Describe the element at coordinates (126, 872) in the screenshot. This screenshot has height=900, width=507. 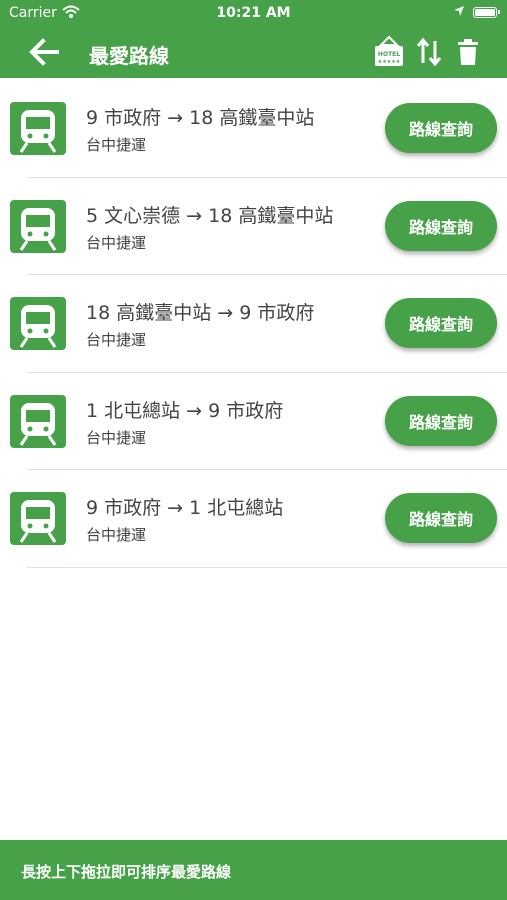
I see `reorder-hint: 長按上下拖拉即可排序最愛路線` at that location.